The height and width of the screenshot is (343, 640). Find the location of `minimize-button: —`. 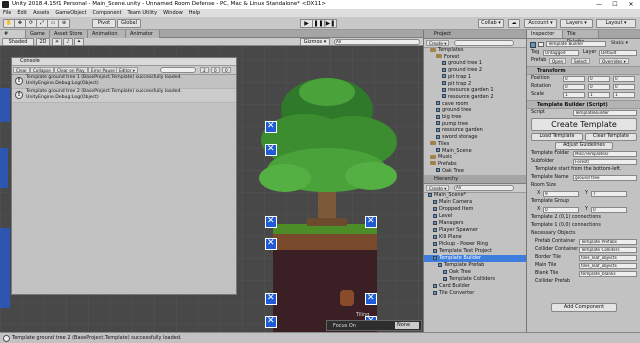

minimize-button: — is located at coordinates (599, 4).